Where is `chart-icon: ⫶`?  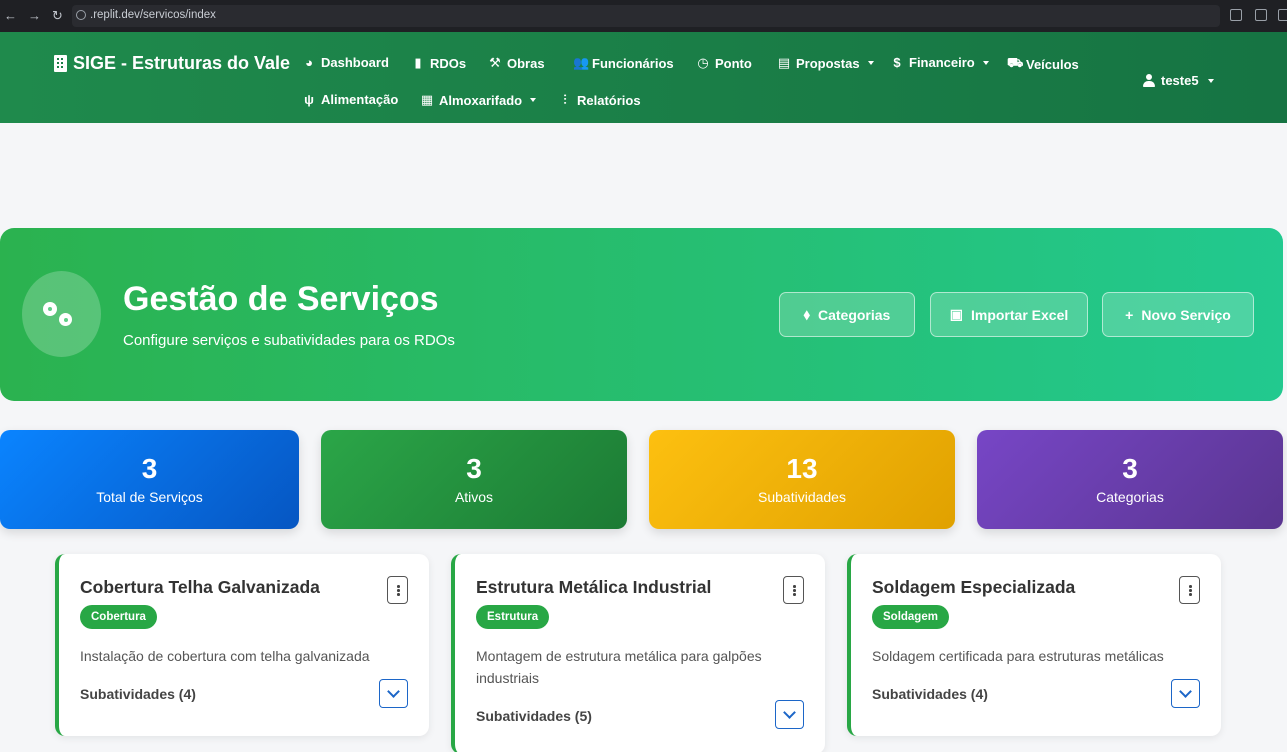
chart-icon: ⫶ is located at coordinates (565, 99).